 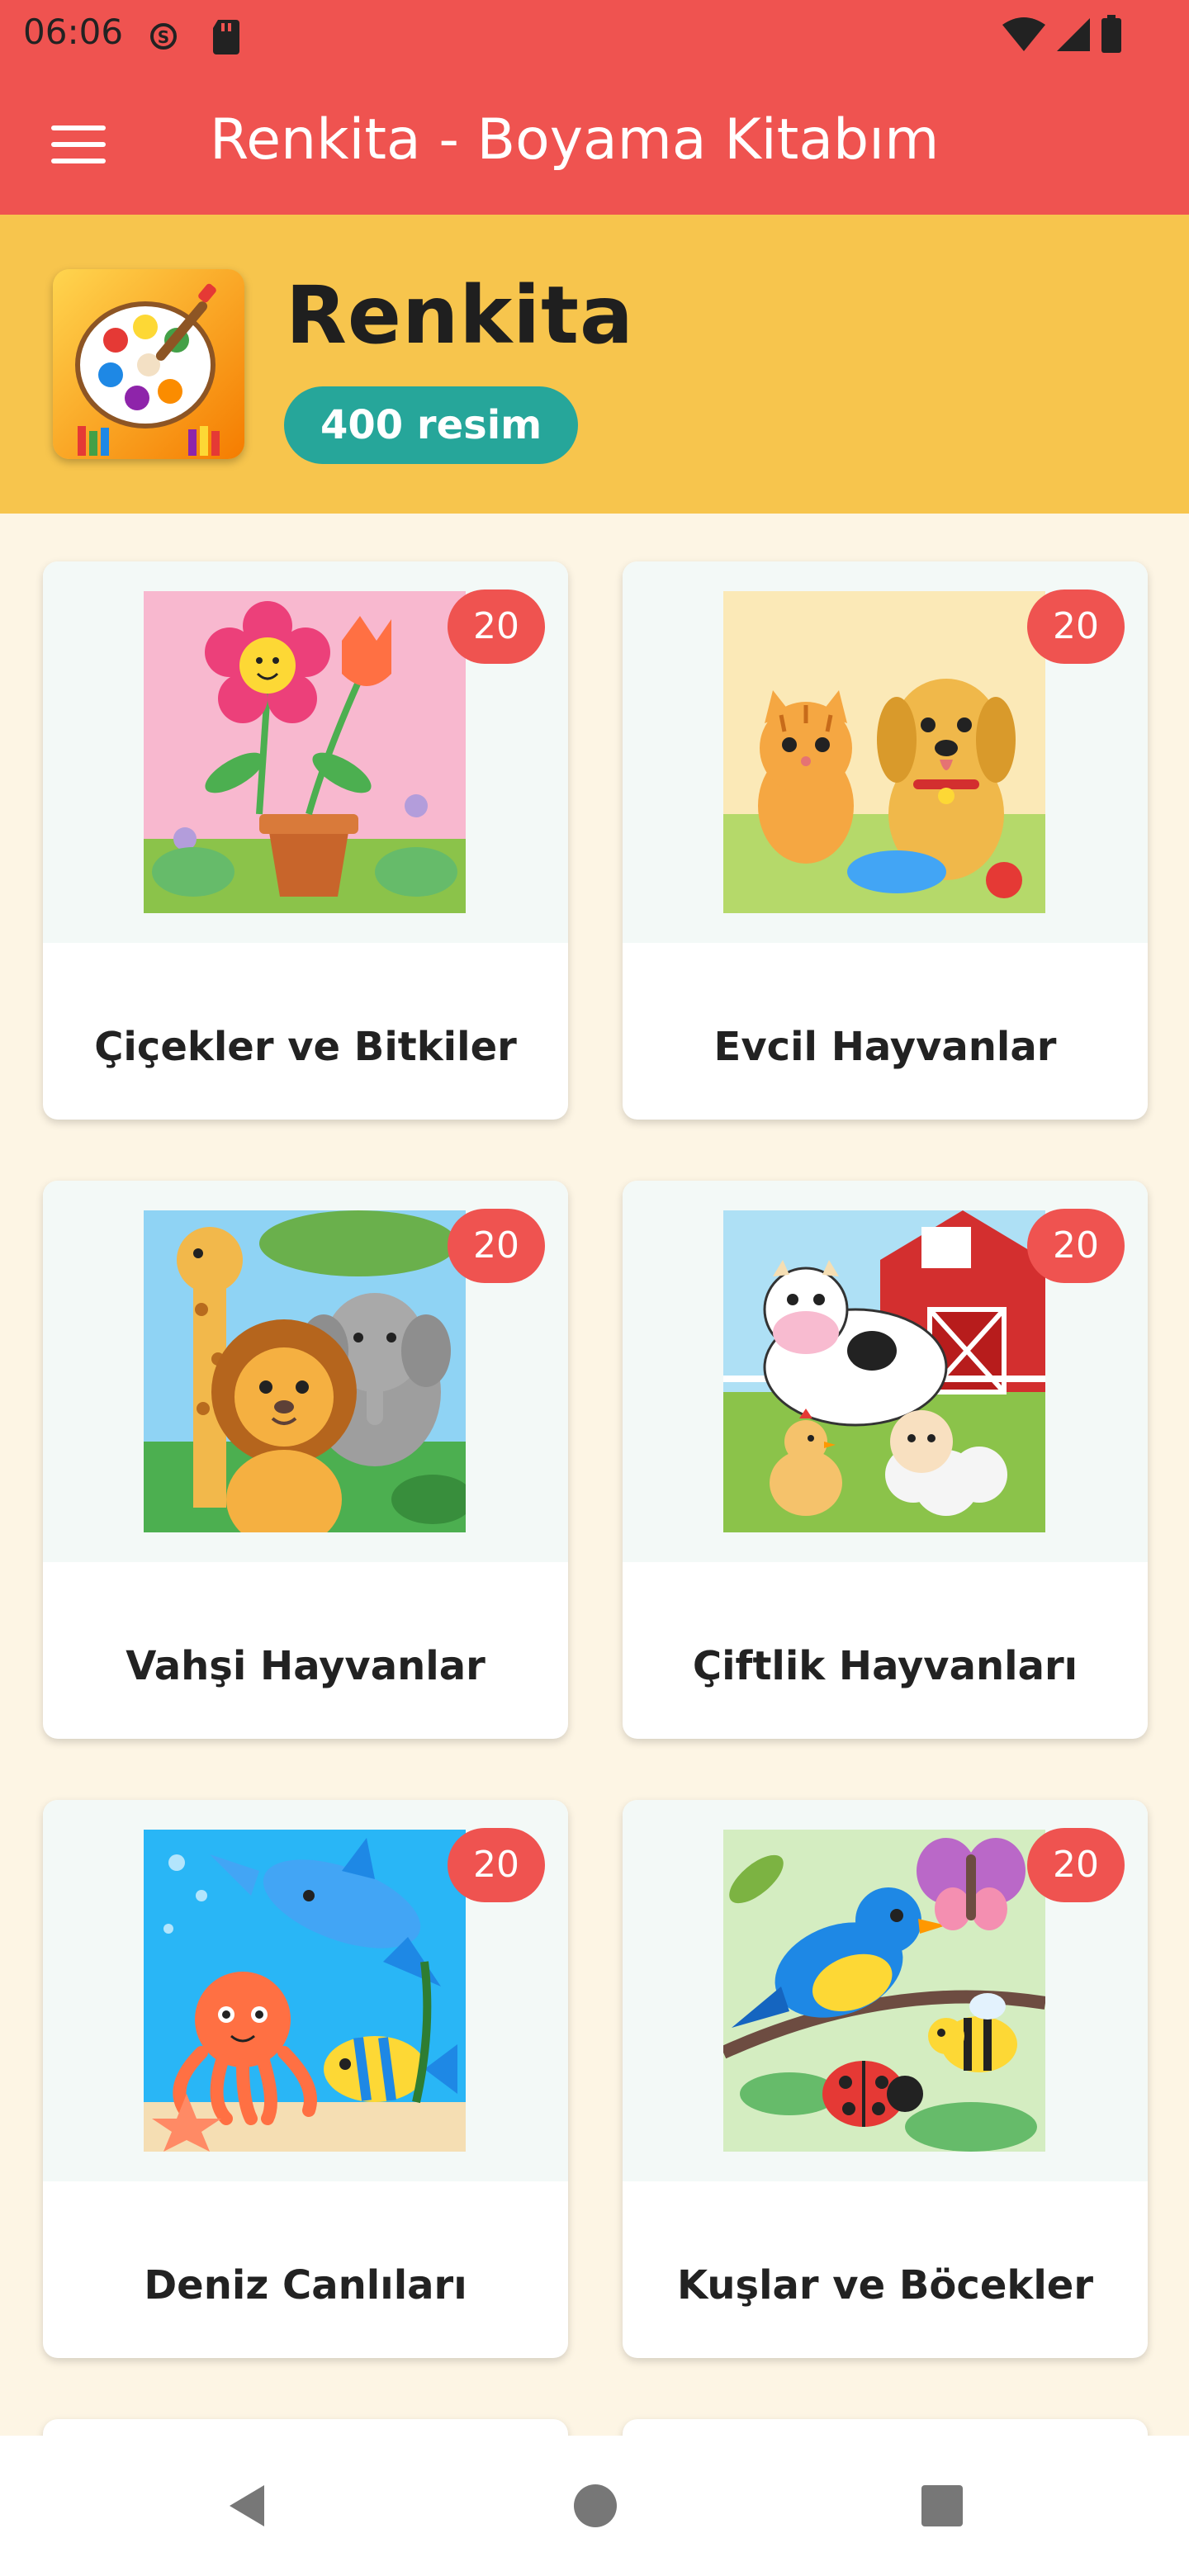 I want to click on header-banner: Renkita 400 resim, so click(x=594, y=364).